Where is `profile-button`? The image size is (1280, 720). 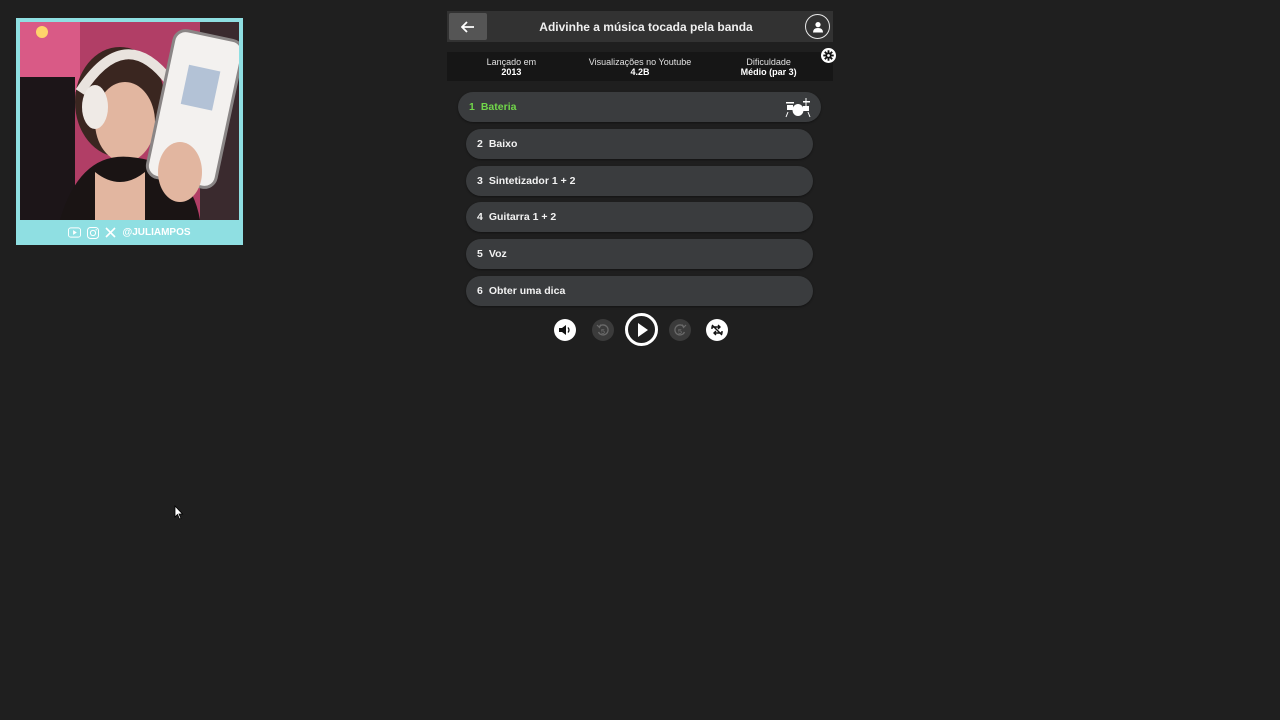
profile-button is located at coordinates (817, 26).